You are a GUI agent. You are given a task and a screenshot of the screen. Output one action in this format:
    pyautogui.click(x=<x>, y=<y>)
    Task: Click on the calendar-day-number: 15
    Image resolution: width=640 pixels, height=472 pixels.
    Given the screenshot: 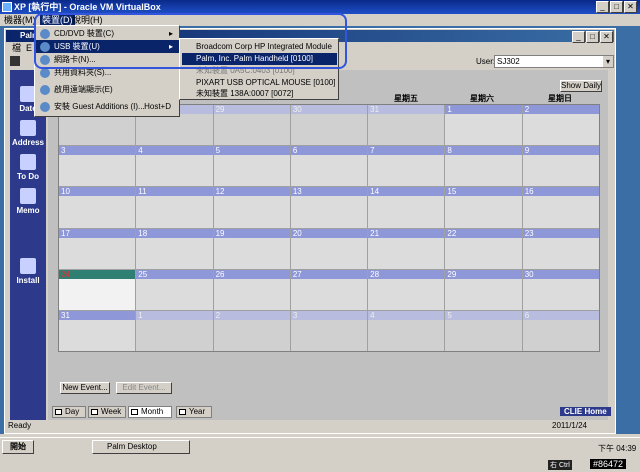 What is the action you would take?
    pyautogui.click(x=483, y=192)
    